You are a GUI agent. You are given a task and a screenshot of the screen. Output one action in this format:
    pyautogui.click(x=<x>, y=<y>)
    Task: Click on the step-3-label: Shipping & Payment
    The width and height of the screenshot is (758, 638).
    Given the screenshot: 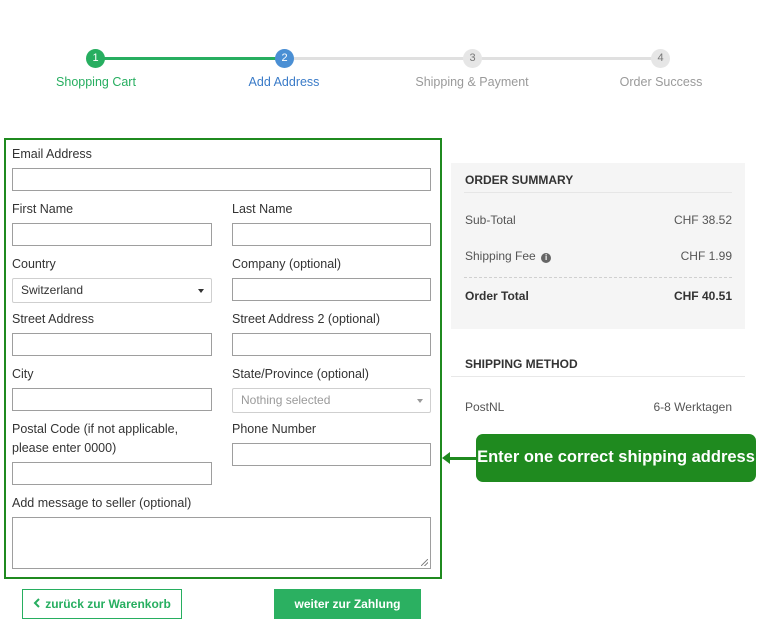 What is the action you would take?
    pyautogui.click(x=472, y=82)
    